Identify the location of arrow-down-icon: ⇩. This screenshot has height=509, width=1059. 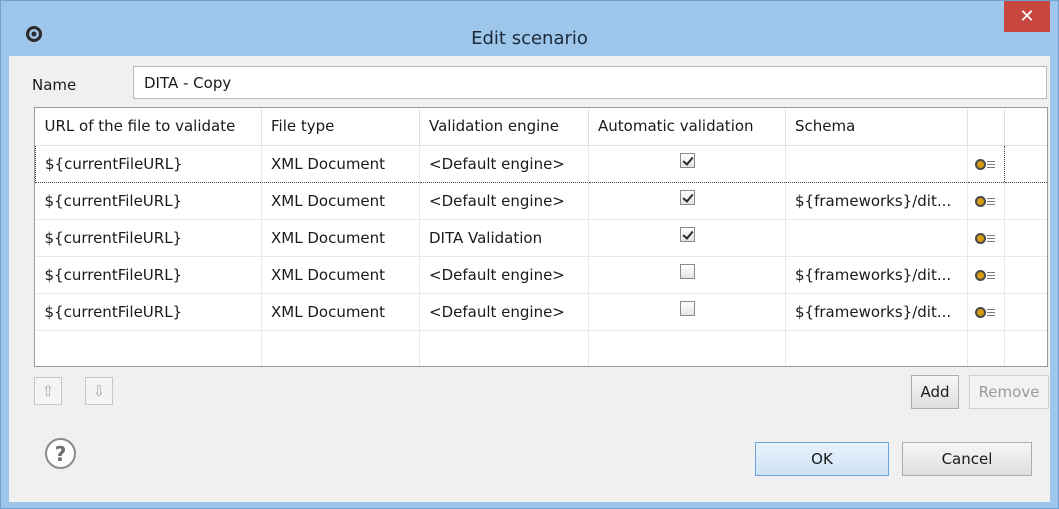
(99, 391).